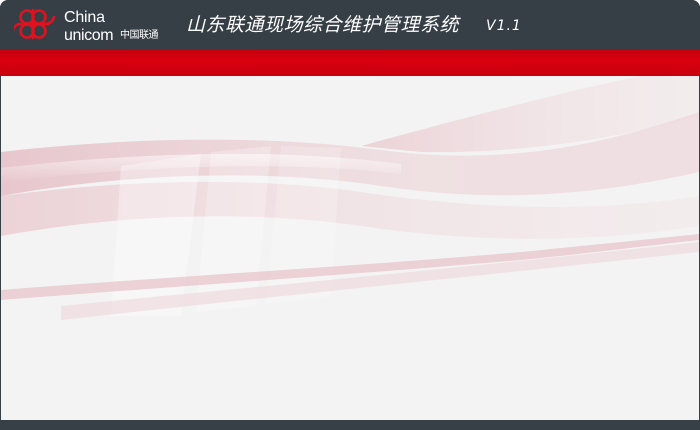 This screenshot has width=700, height=430. Describe the element at coordinates (350, 425) in the screenshot. I see `bottom-bar` at that location.